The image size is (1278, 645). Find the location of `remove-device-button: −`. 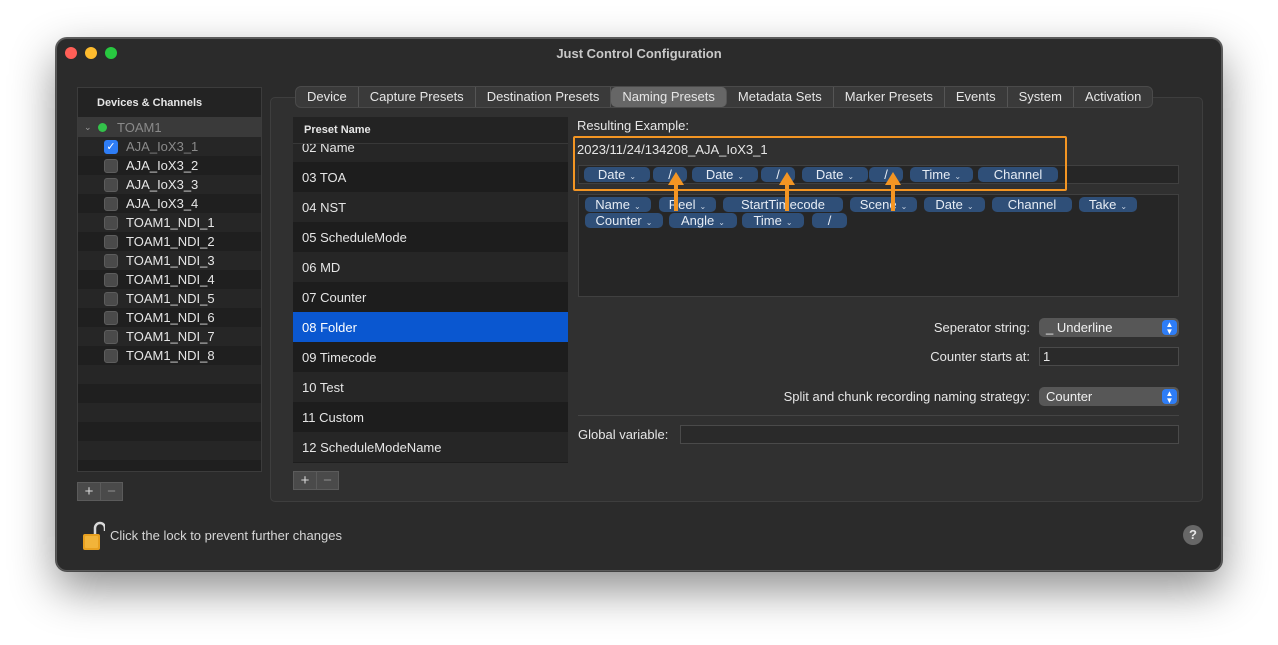

remove-device-button: − is located at coordinates (111, 491).